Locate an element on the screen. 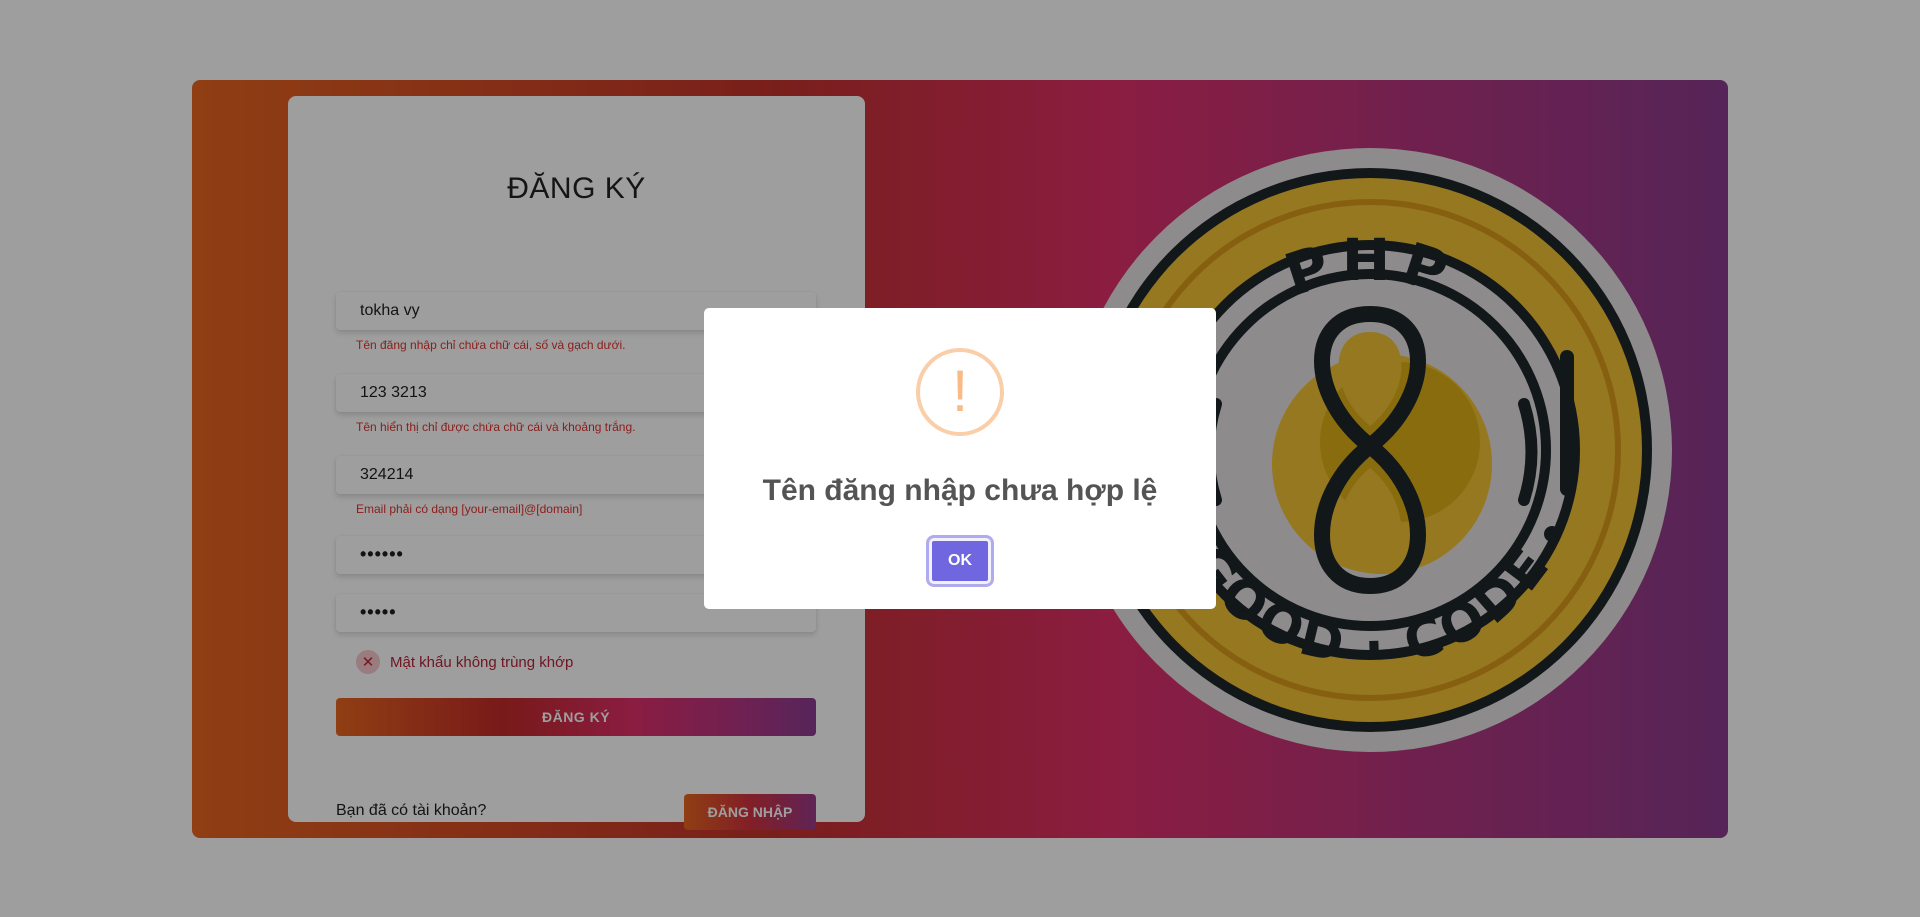 The image size is (1920, 917). alert-title: Tên đăng nhập chưa hợp lệ is located at coordinates (960, 490).